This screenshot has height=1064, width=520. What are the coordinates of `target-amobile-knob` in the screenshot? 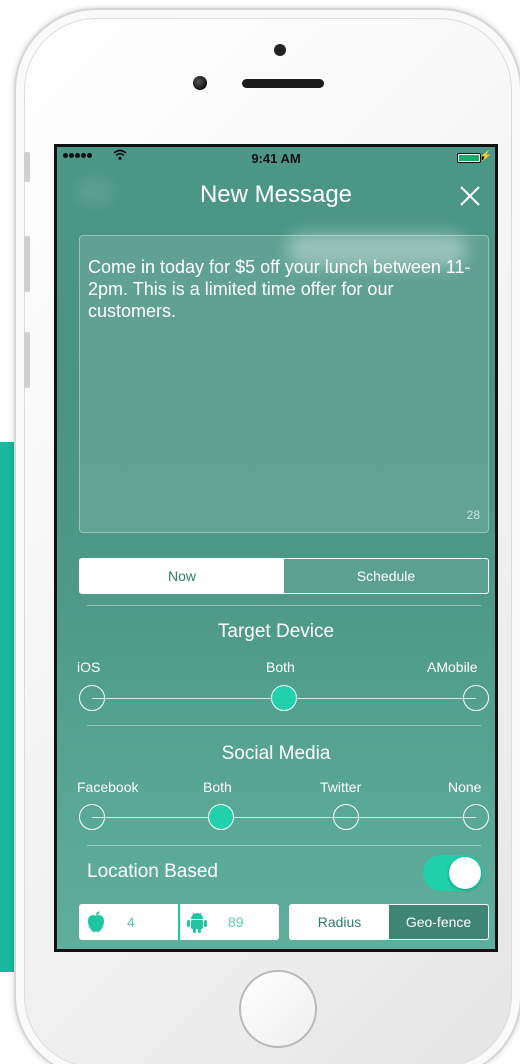 It's located at (476, 698).